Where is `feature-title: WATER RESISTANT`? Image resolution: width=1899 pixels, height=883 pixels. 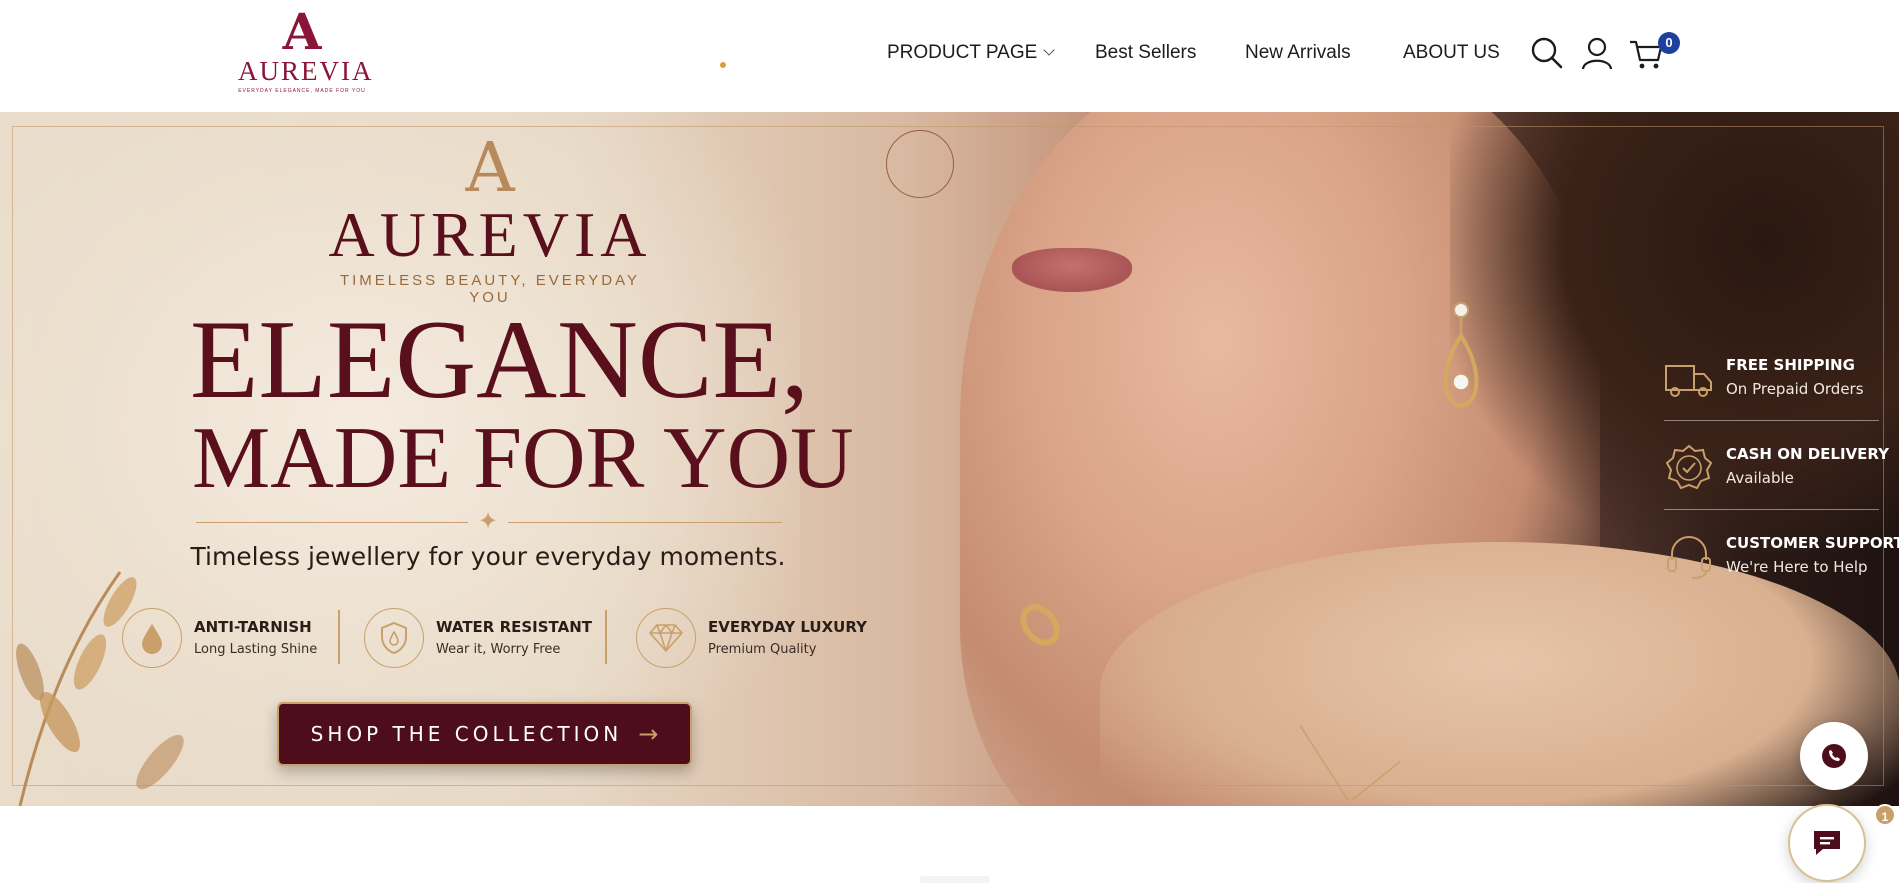 feature-title: WATER RESISTANT is located at coordinates (514, 627).